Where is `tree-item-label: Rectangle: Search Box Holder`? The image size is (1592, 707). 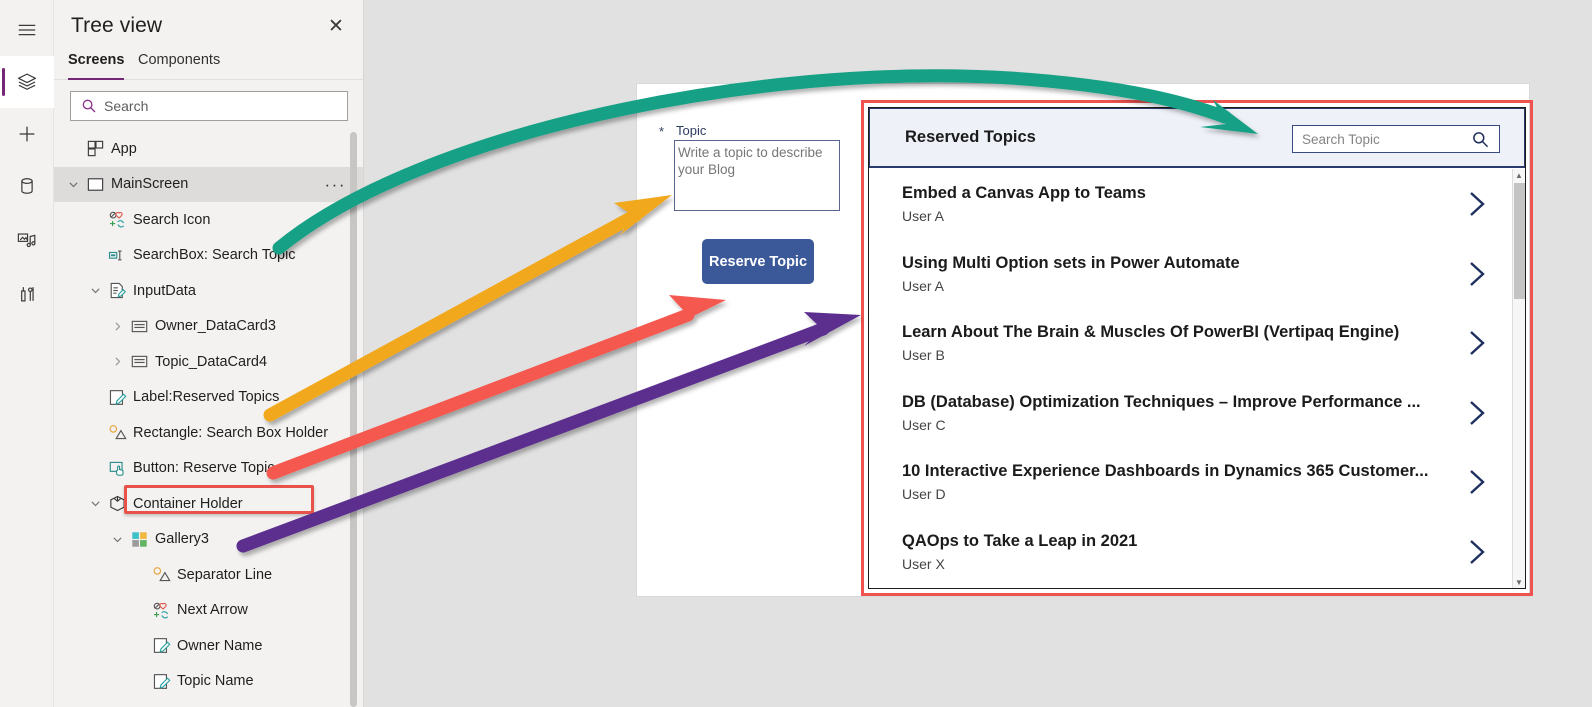
tree-item-label: Rectangle: Search Box Holder is located at coordinates (231, 432).